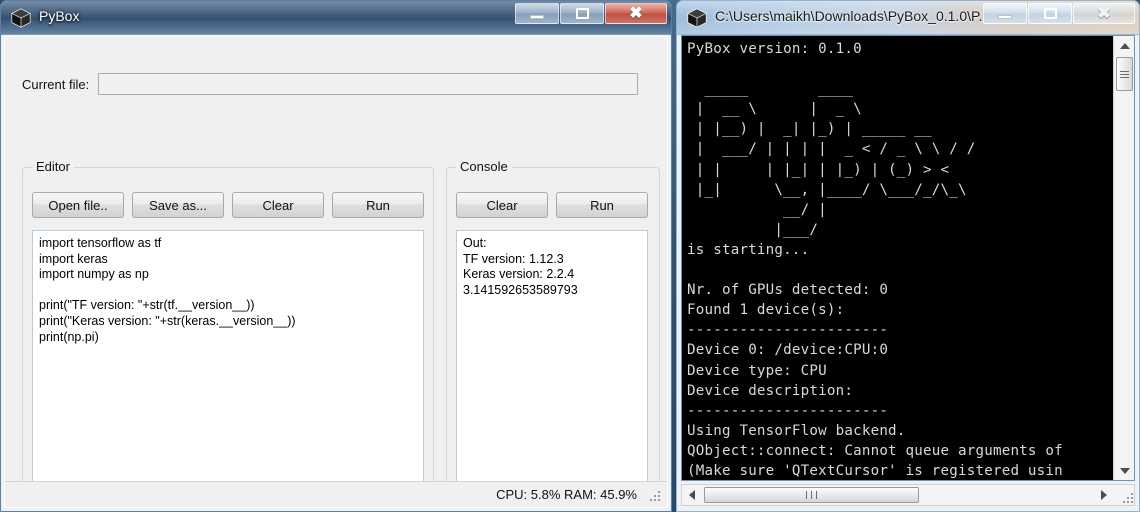  I want to click on scroll-up-button, so click(1124, 45).